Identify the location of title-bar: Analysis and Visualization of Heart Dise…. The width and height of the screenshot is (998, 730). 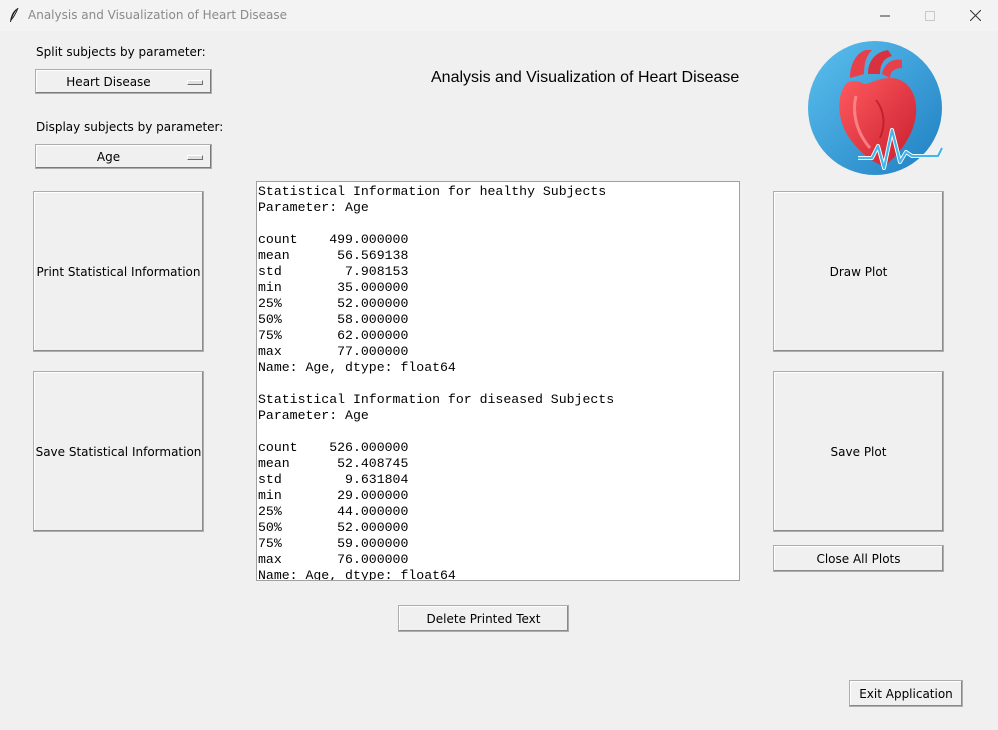
(499, 15).